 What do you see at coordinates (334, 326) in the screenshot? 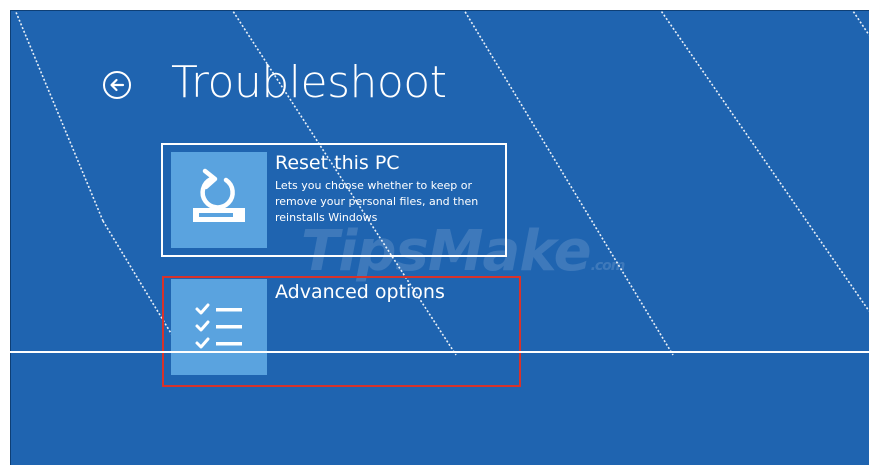
I see `advanced-options-tile: Advanced options` at bounding box center [334, 326].